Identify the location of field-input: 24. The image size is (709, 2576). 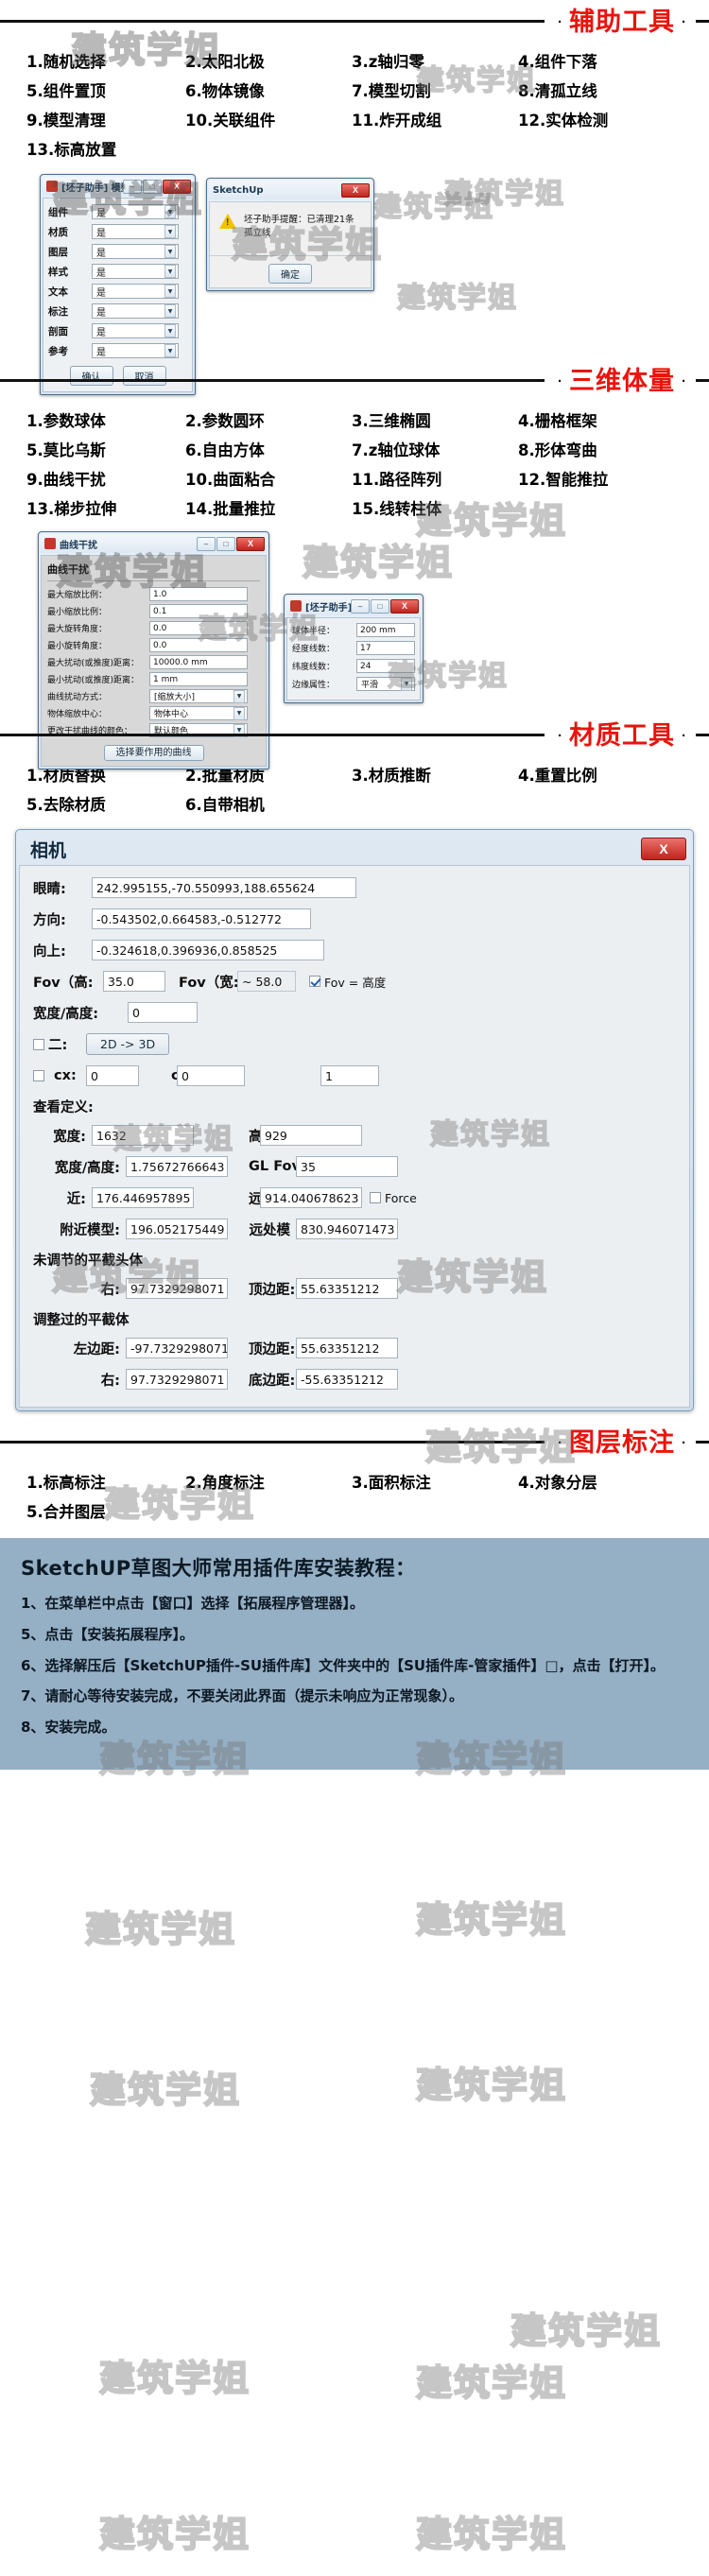
(385, 666).